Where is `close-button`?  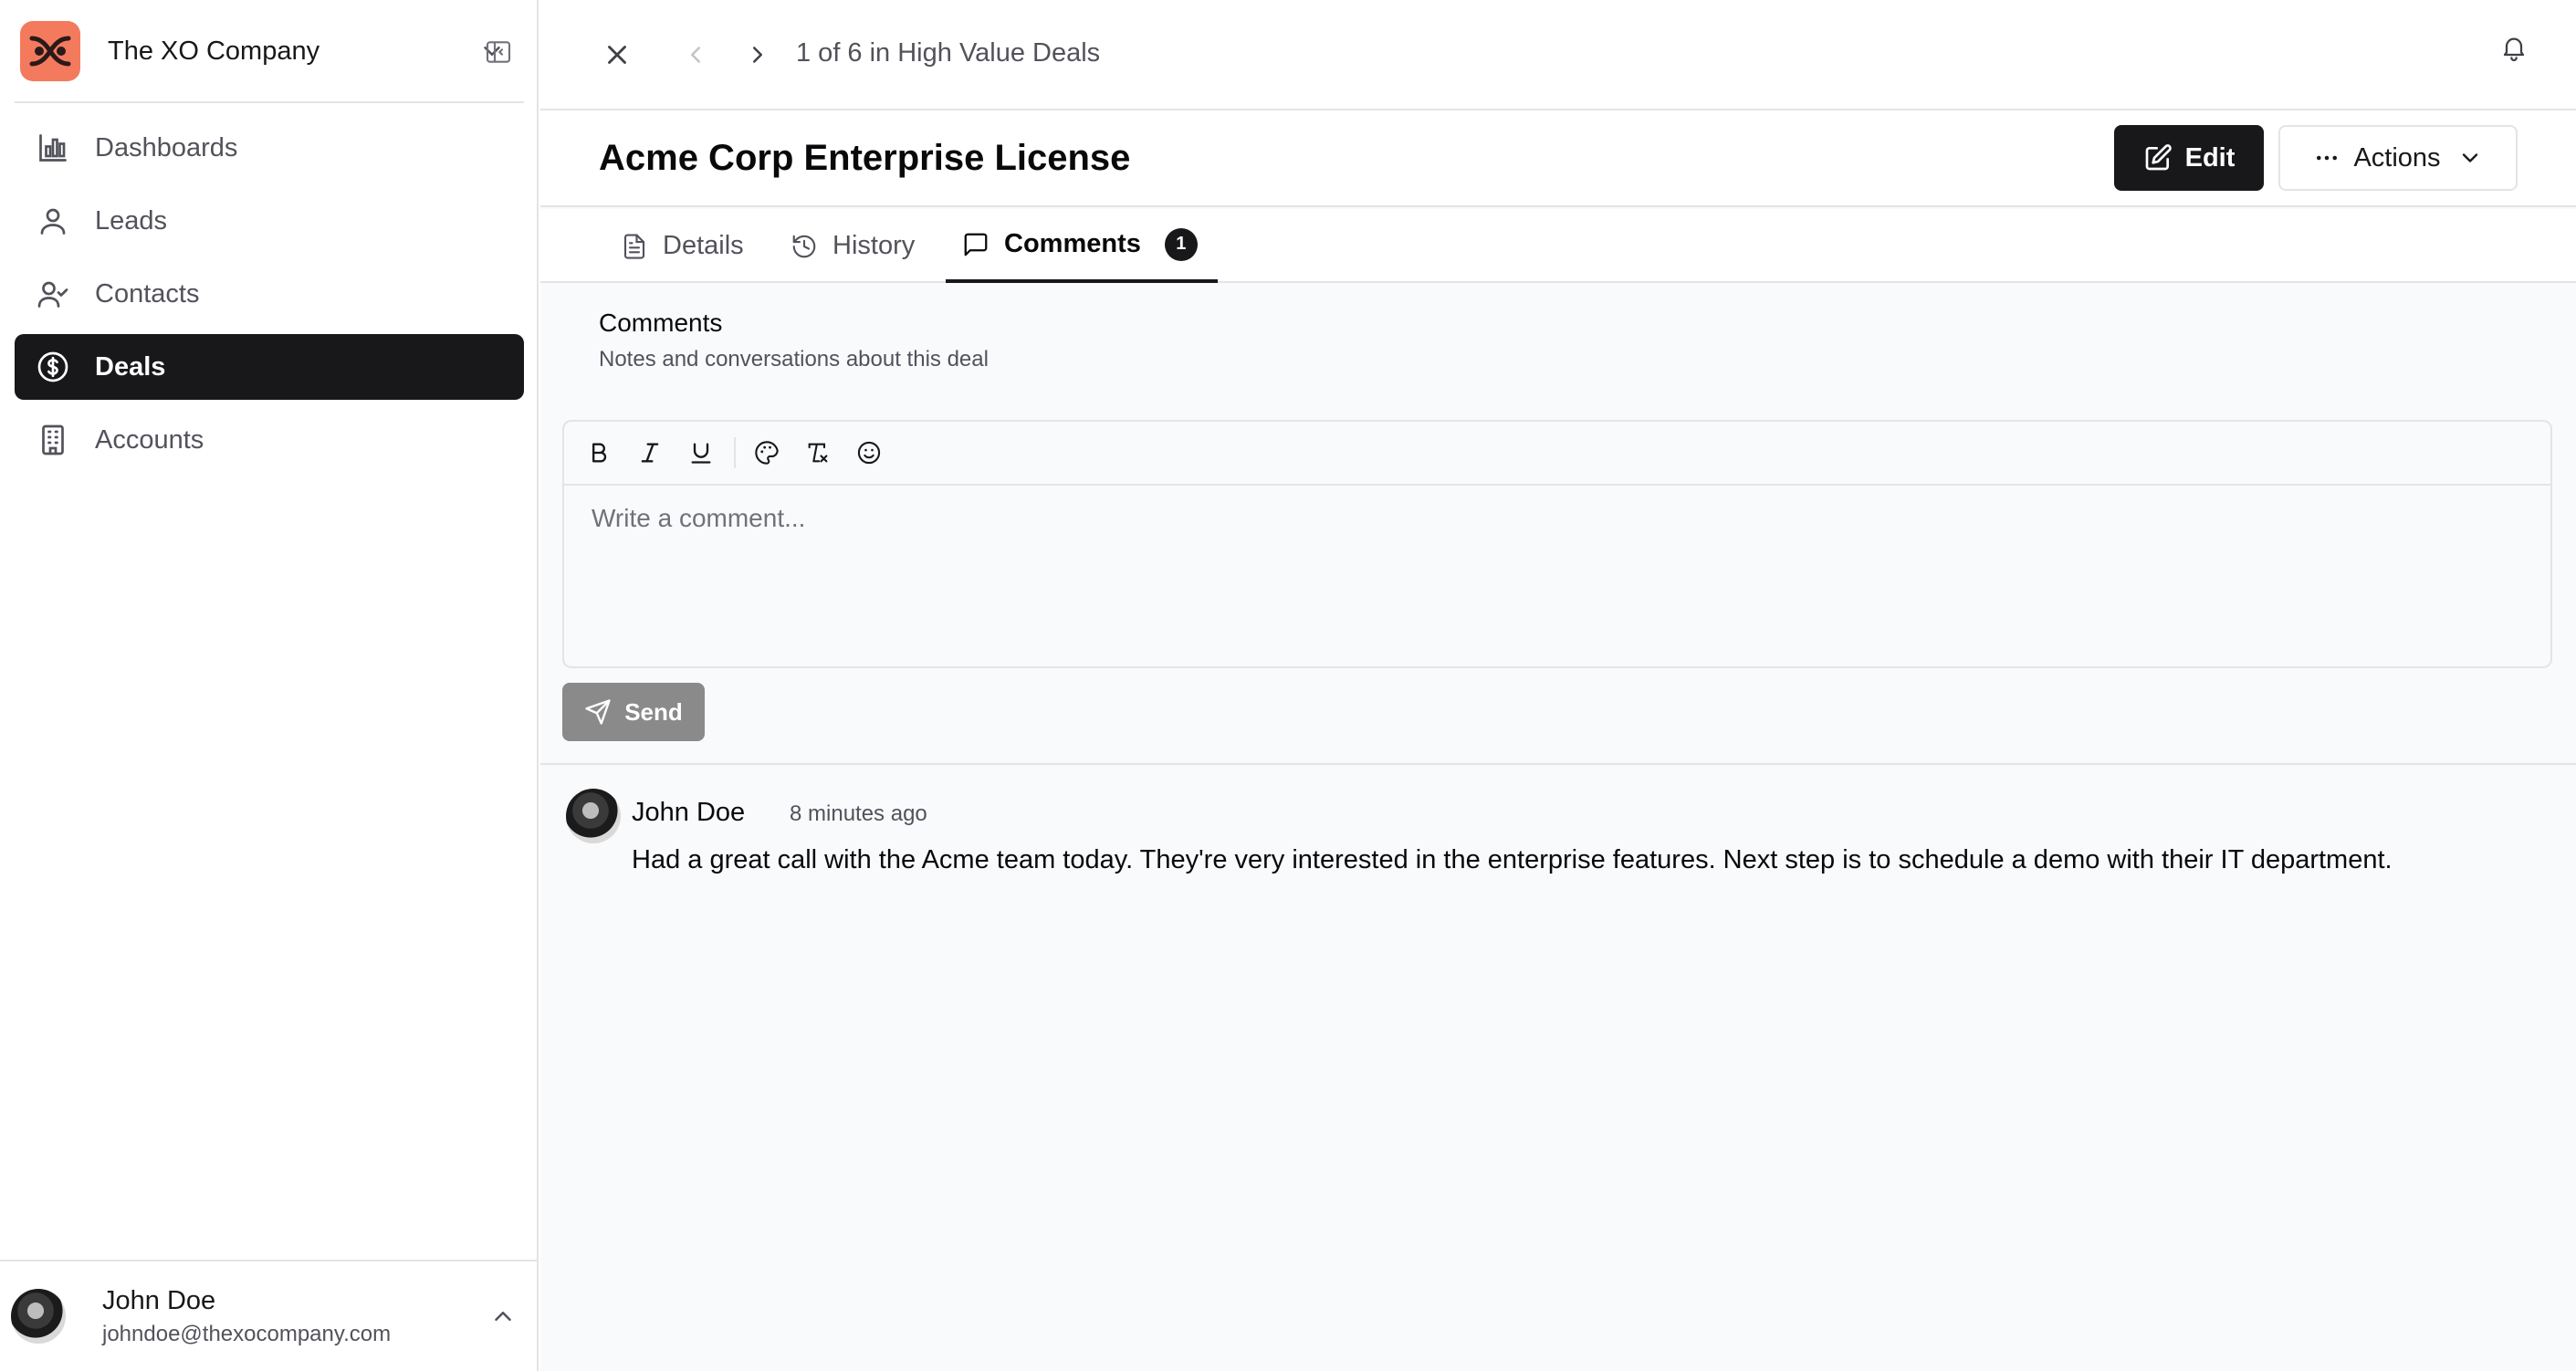 close-button is located at coordinates (617, 55).